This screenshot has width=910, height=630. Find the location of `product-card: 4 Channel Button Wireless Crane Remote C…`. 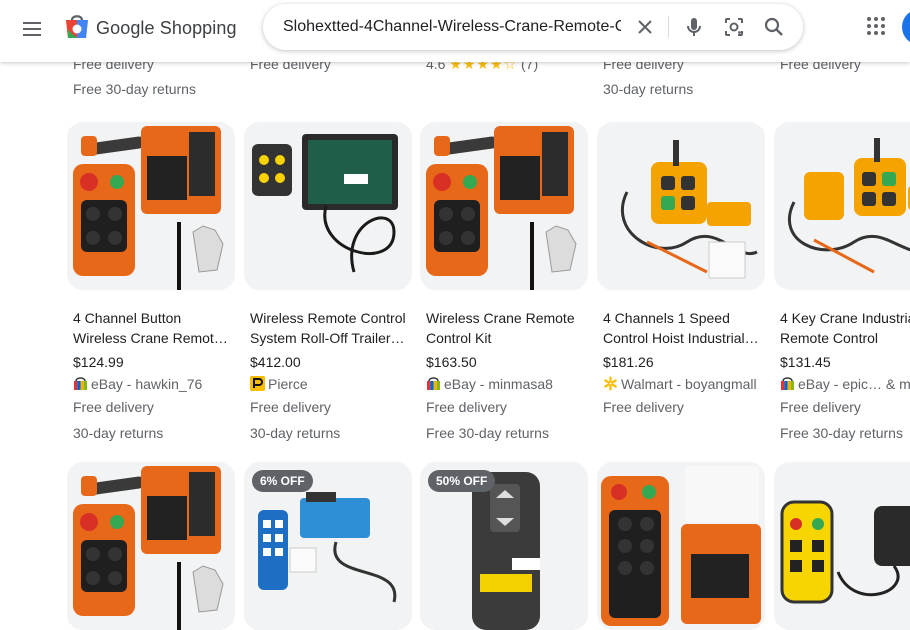

product-card: 4 Channel Button Wireless Crane Remote C… is located at coordinates (151, 282).